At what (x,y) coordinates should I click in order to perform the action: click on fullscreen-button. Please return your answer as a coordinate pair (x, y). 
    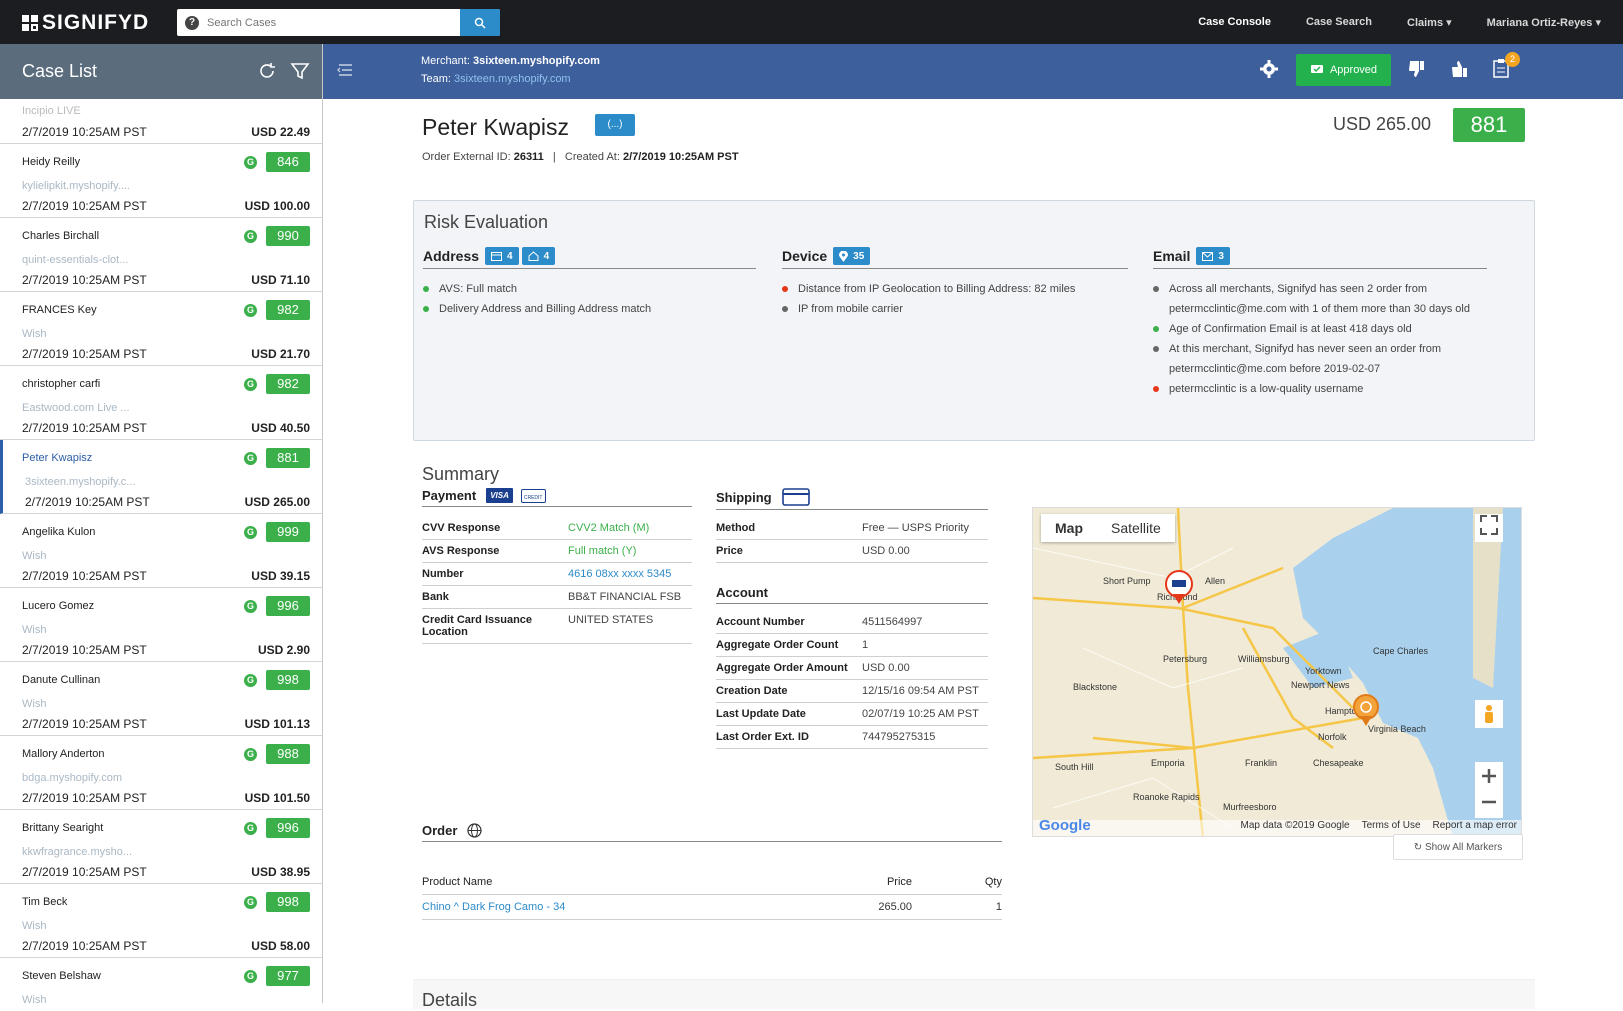
    Looking at the image, I should click on (1489, 528).